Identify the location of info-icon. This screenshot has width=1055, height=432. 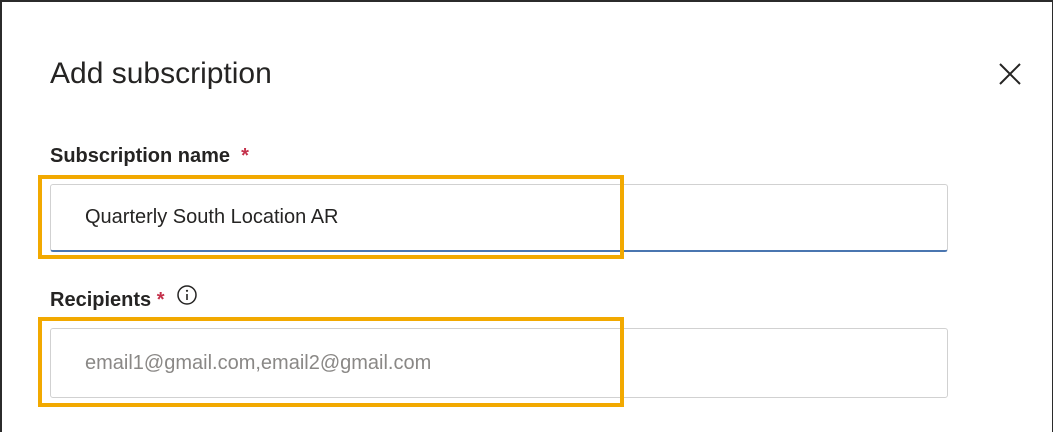
(187, 298).